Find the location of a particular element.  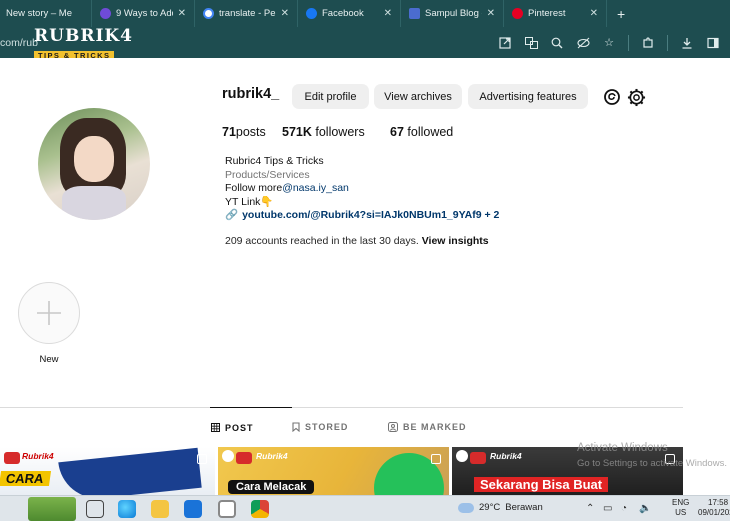

tab-label: translate - Penel is located at coordinates (247, 13).